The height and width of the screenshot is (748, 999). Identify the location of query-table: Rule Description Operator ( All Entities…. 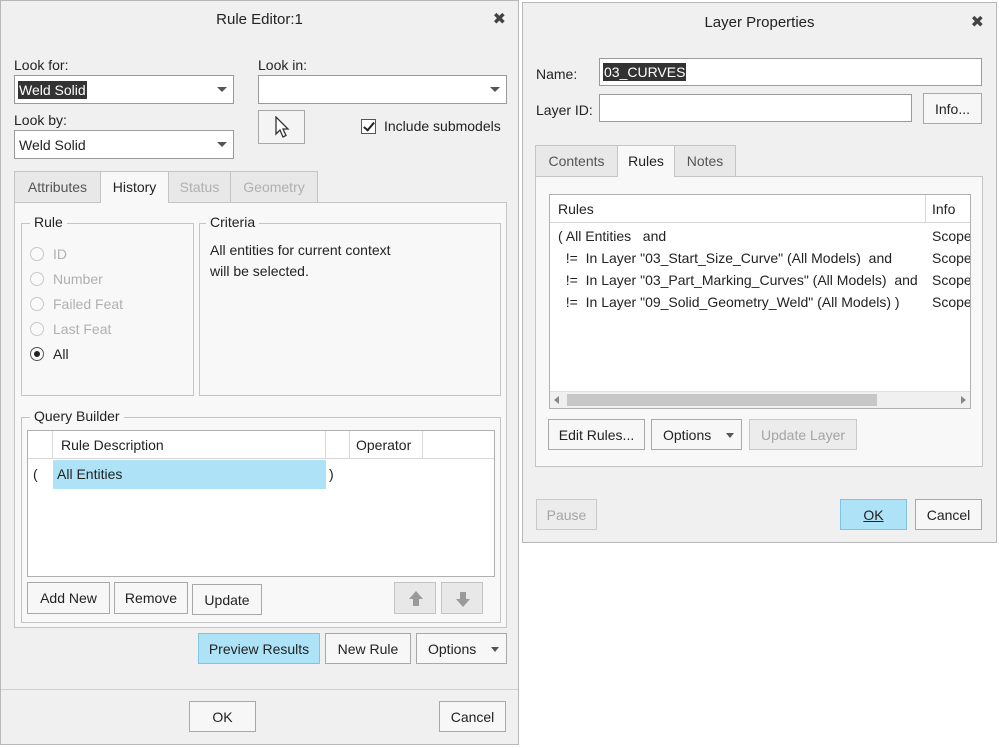
(261, 503).